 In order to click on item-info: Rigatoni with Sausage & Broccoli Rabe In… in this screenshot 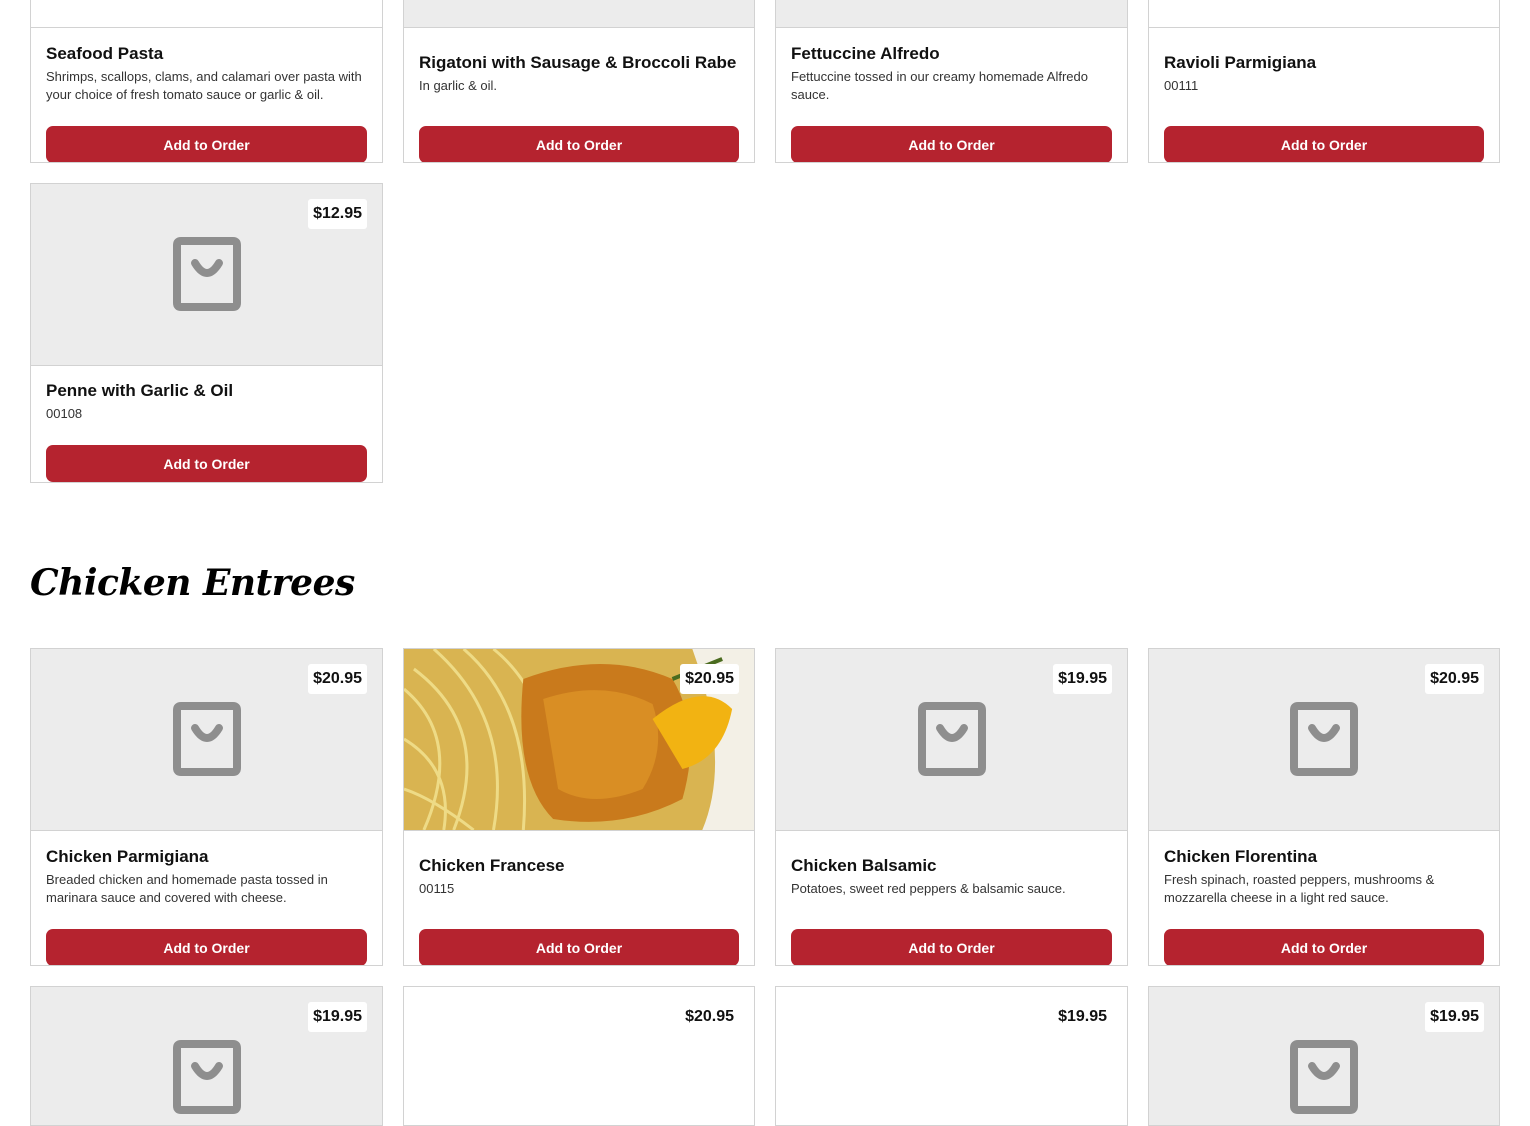, I will do `click(579, 74)`.